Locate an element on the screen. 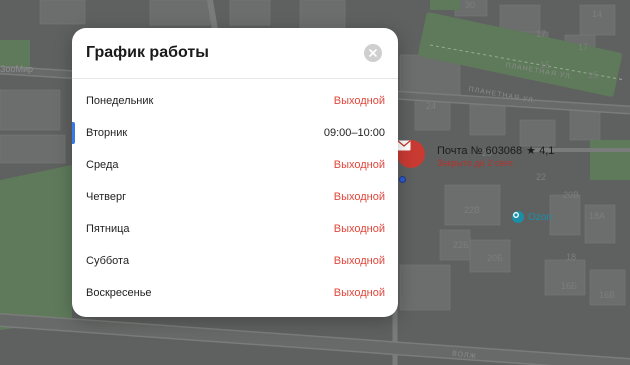 This screenshot has height=365, width=630. poi-name: Почта № 603068 is located at coordinates (480, 151).